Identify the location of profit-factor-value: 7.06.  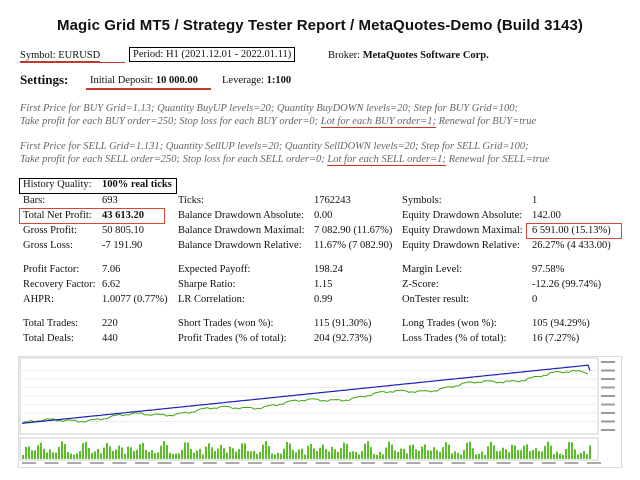
(111, 269).